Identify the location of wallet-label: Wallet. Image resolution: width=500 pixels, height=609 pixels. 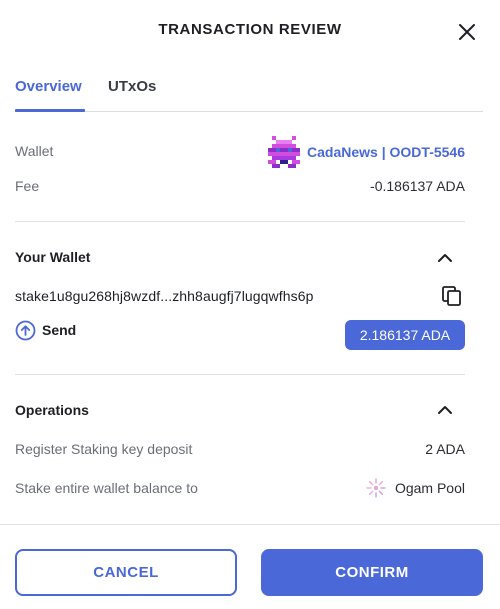
(34, 151).